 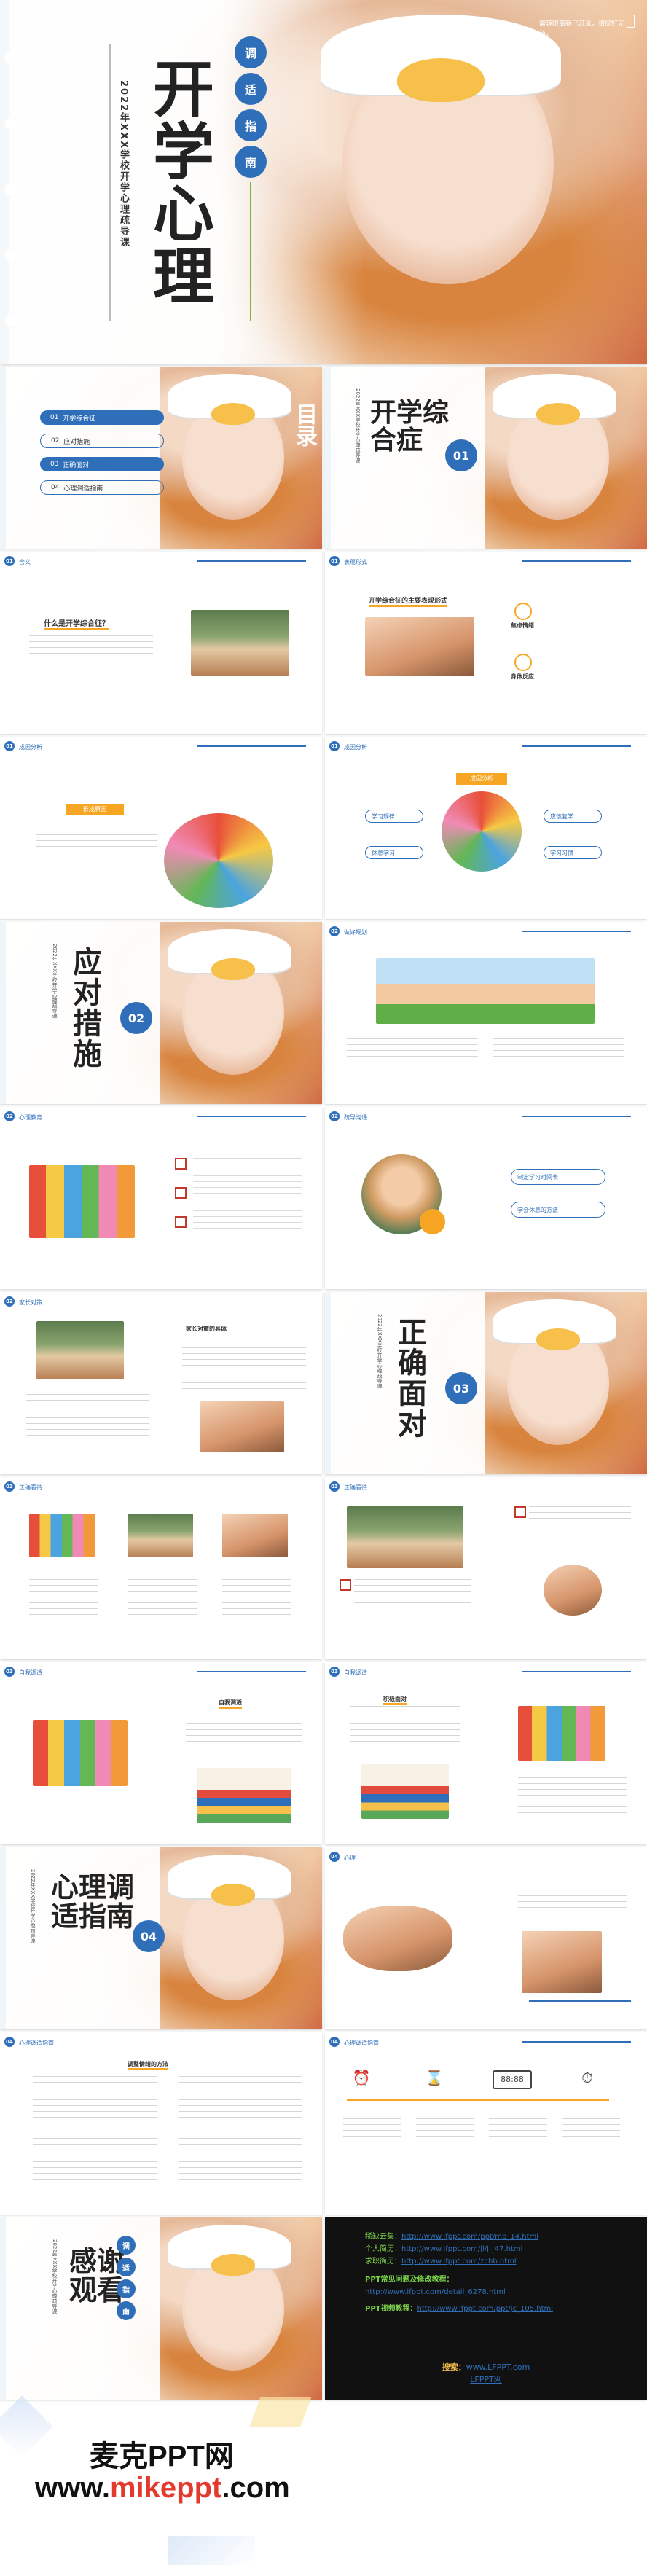 What do you see at coordinates (184, 183) in the screenshot?
I see `cover-title: 开学心理` at bounding box center [184, 183].